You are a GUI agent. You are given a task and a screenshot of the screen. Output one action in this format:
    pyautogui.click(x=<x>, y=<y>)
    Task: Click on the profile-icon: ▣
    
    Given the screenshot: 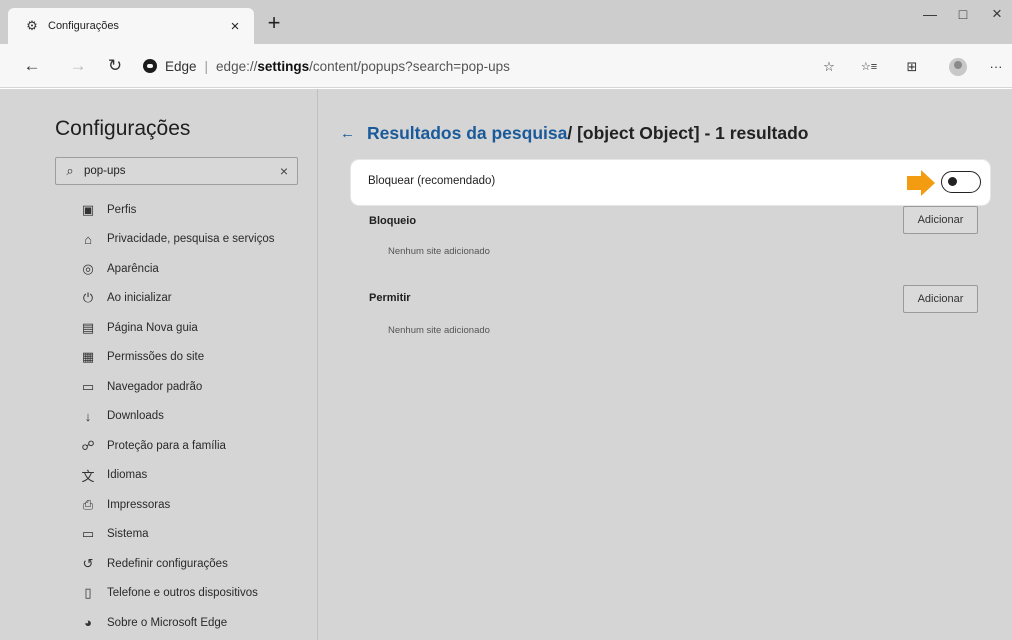 What is the action you would take?
    pyautogui.click(x=88, y=209)
    